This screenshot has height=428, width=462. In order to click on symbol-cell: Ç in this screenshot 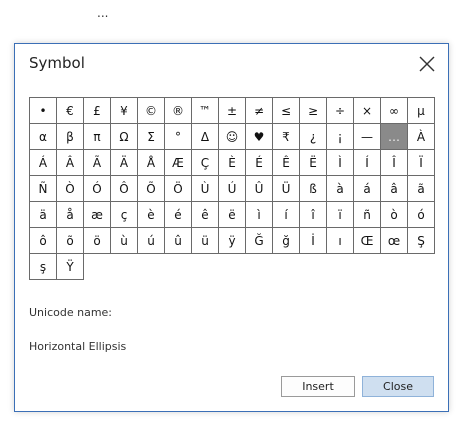, I will do `click(205, 163)`.